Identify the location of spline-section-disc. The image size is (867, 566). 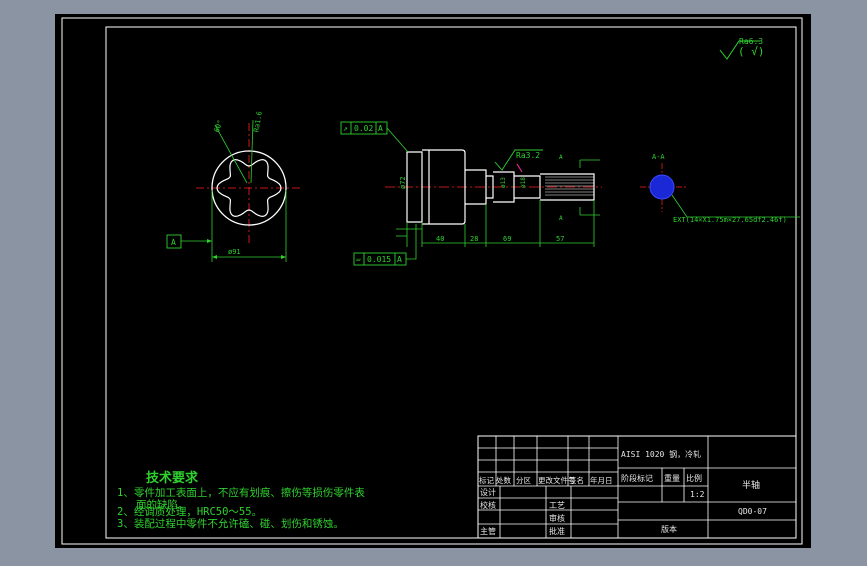
(662, 187).